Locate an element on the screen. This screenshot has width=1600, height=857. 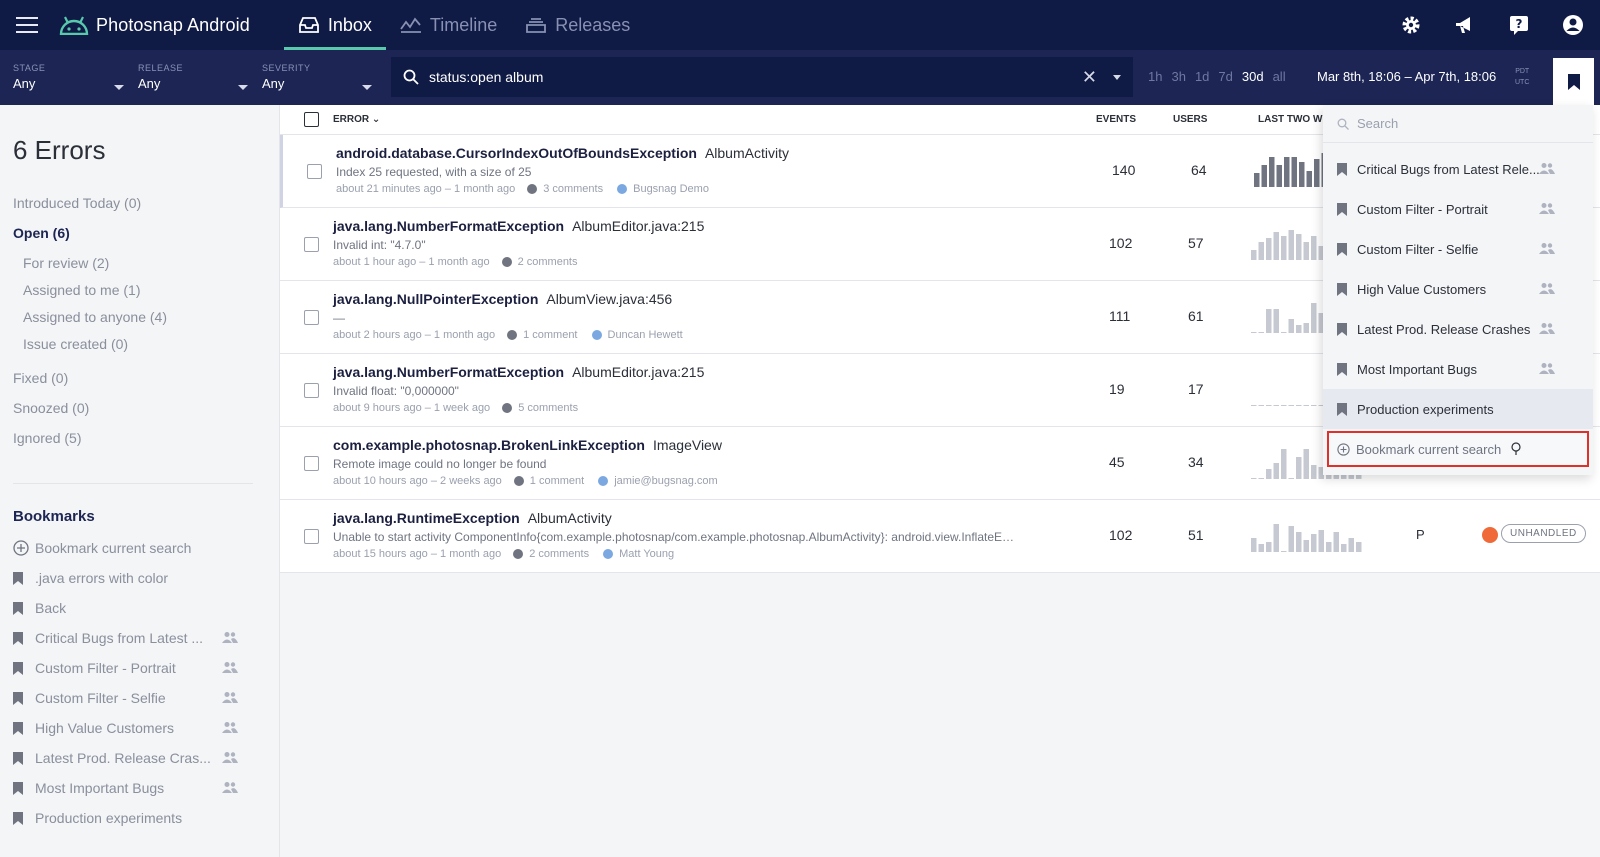
bookmark-dropdown-item: High Value Customers is located at coordinates (1458, 289).